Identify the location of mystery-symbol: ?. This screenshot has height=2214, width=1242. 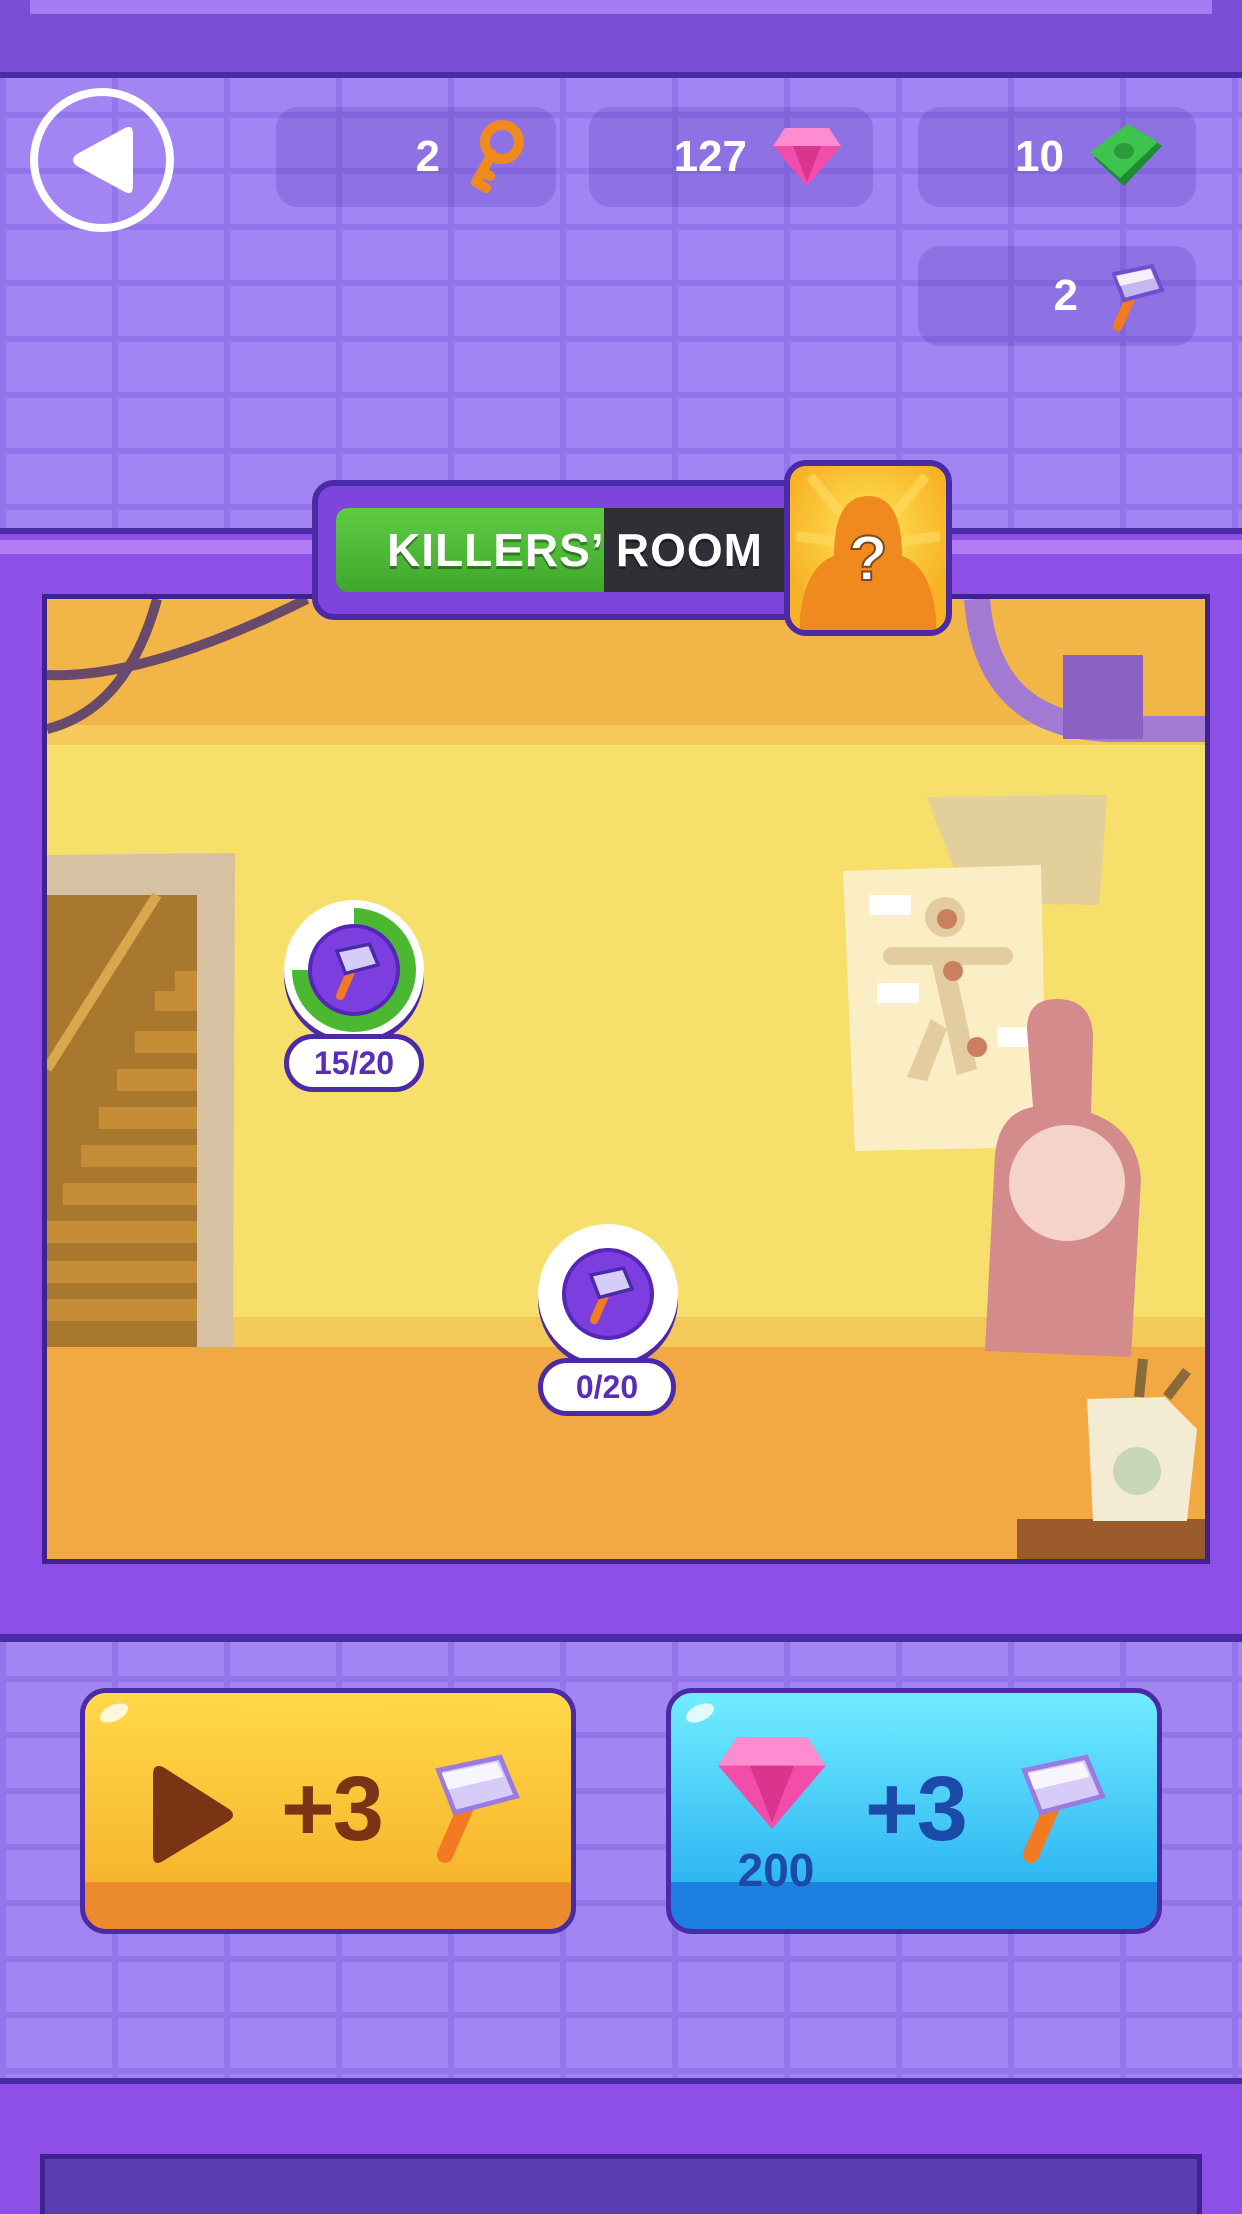
(867, 558).